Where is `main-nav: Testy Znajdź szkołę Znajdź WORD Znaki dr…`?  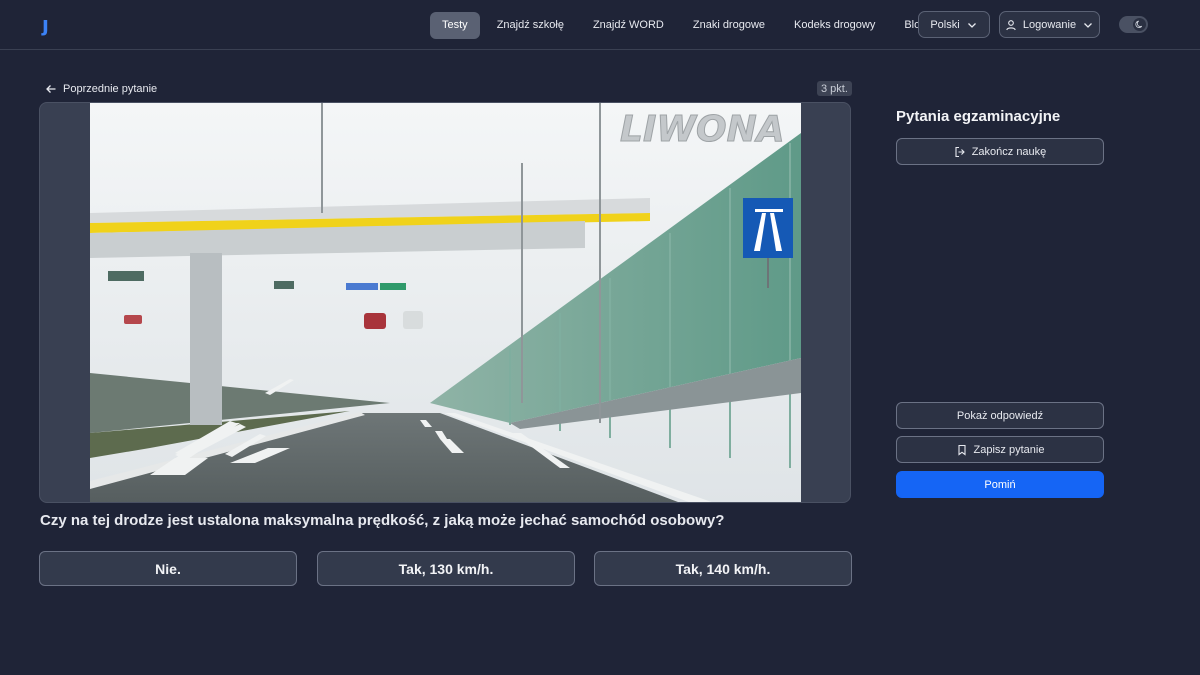
main-nav: Testy Znajdź szkołę Znajdź WORD Znaki dr… is located at coordinates (686, 25).